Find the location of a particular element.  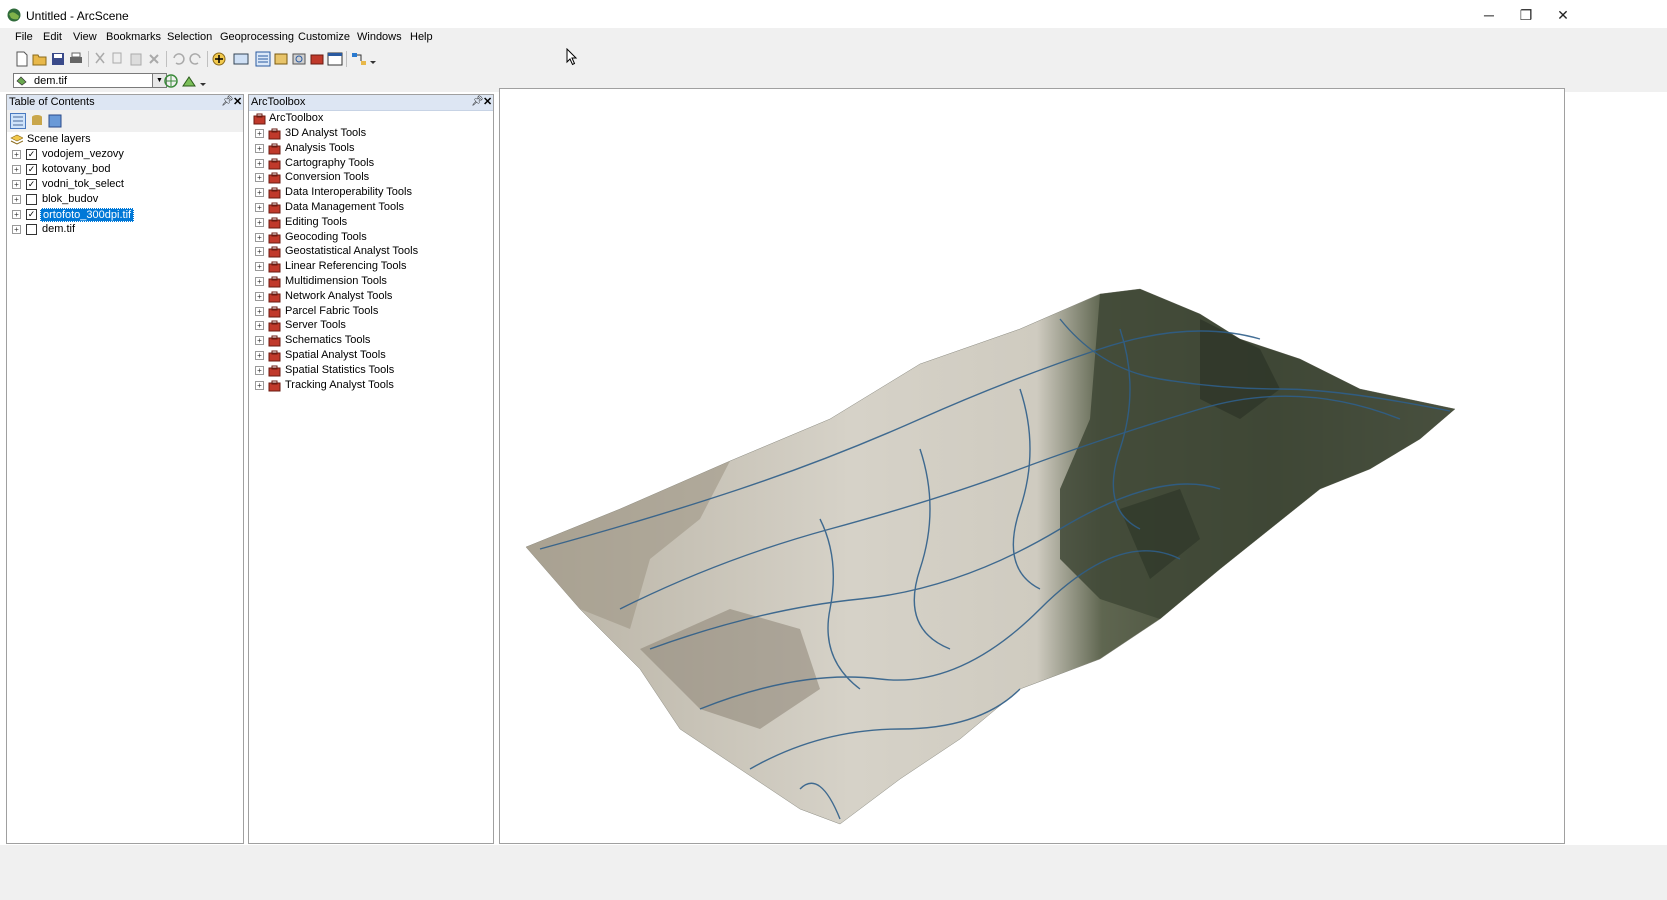

toolbox-item: + Linear Referencing Tools is located at coordinates (371, 267).